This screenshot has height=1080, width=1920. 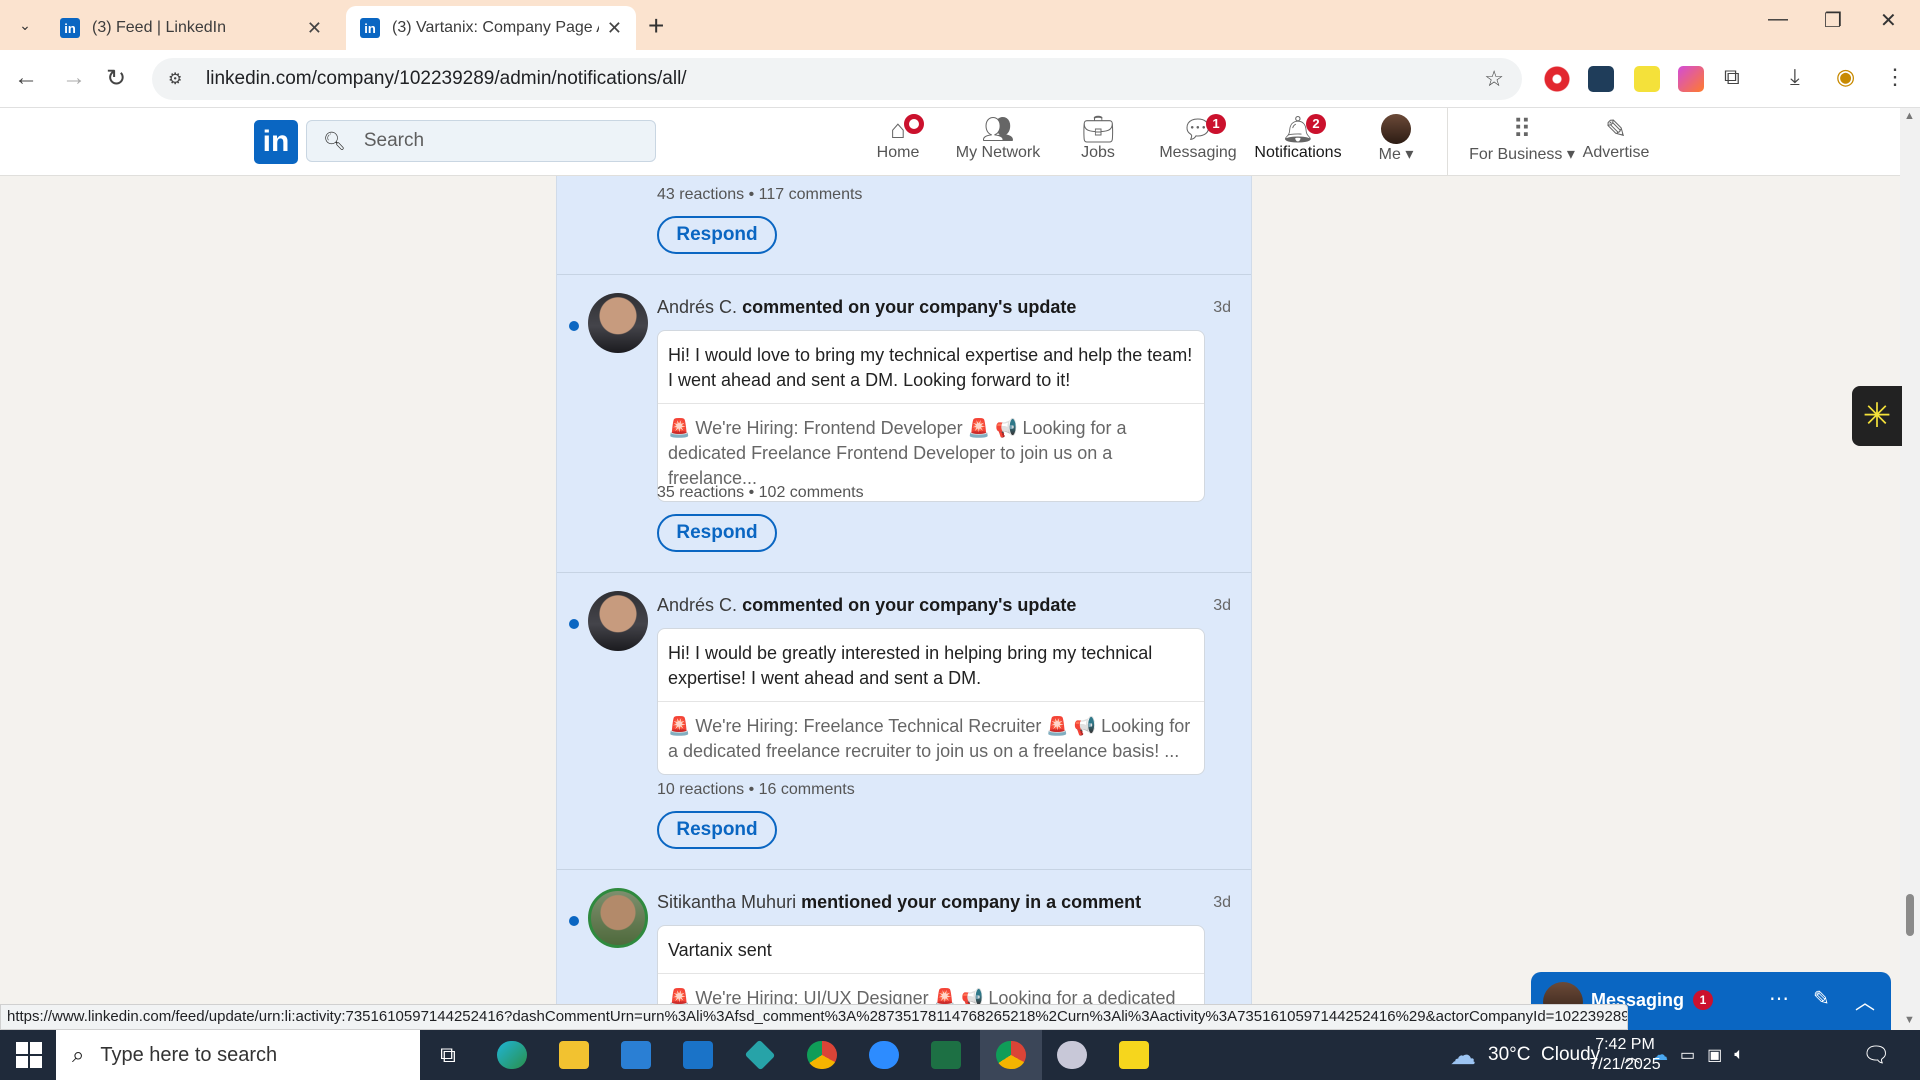 What do you see at coordinates (574, 1055) in the screenshot?
I see `file-explorer-icon` at bounding box center [574, 1055].